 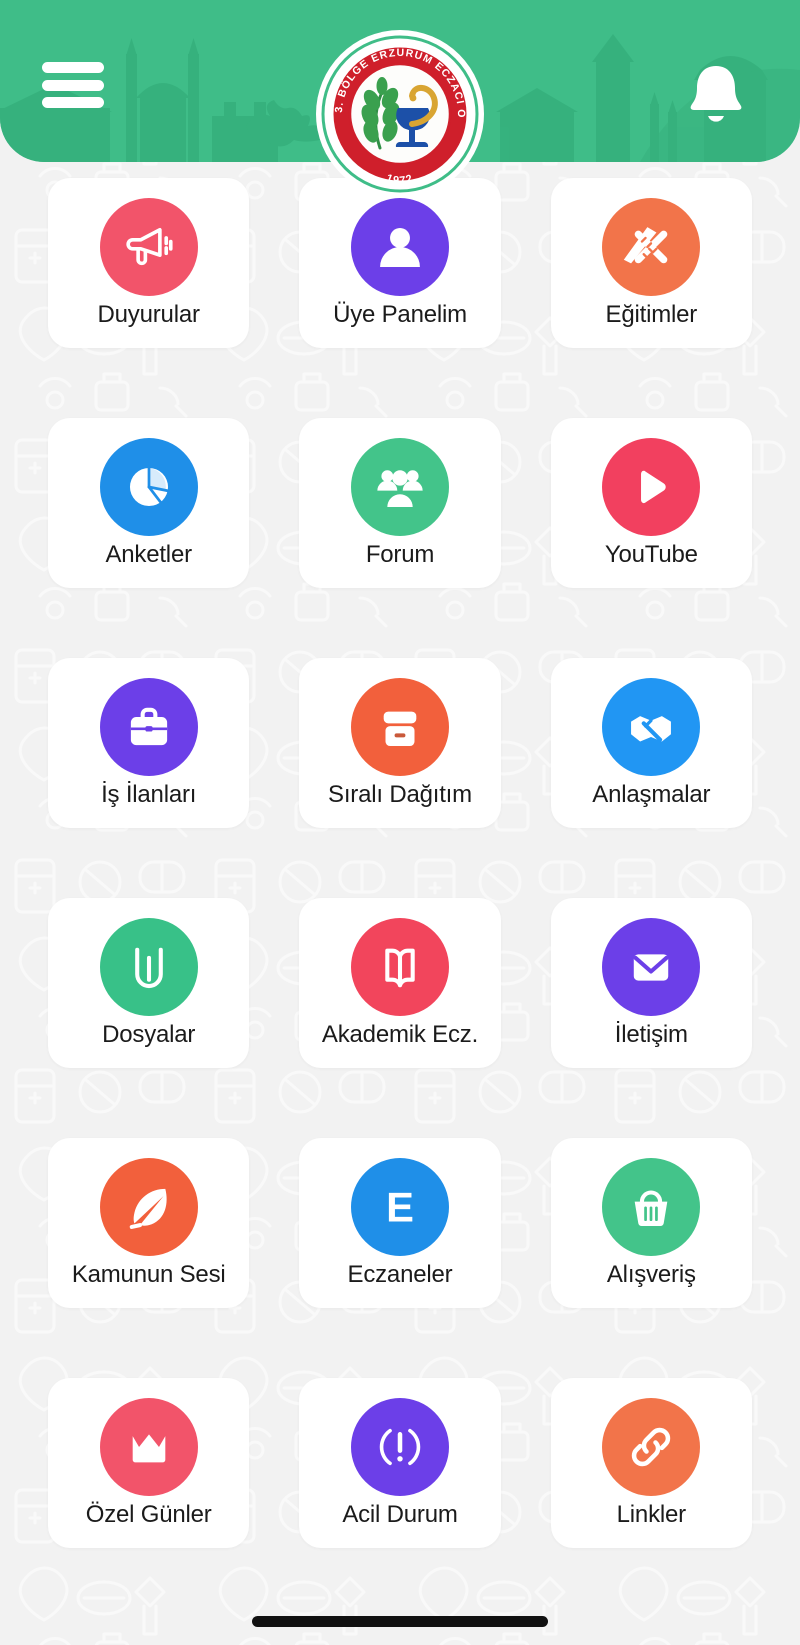 I want to click on notification-bell-icon, so click(x=716, y=94).